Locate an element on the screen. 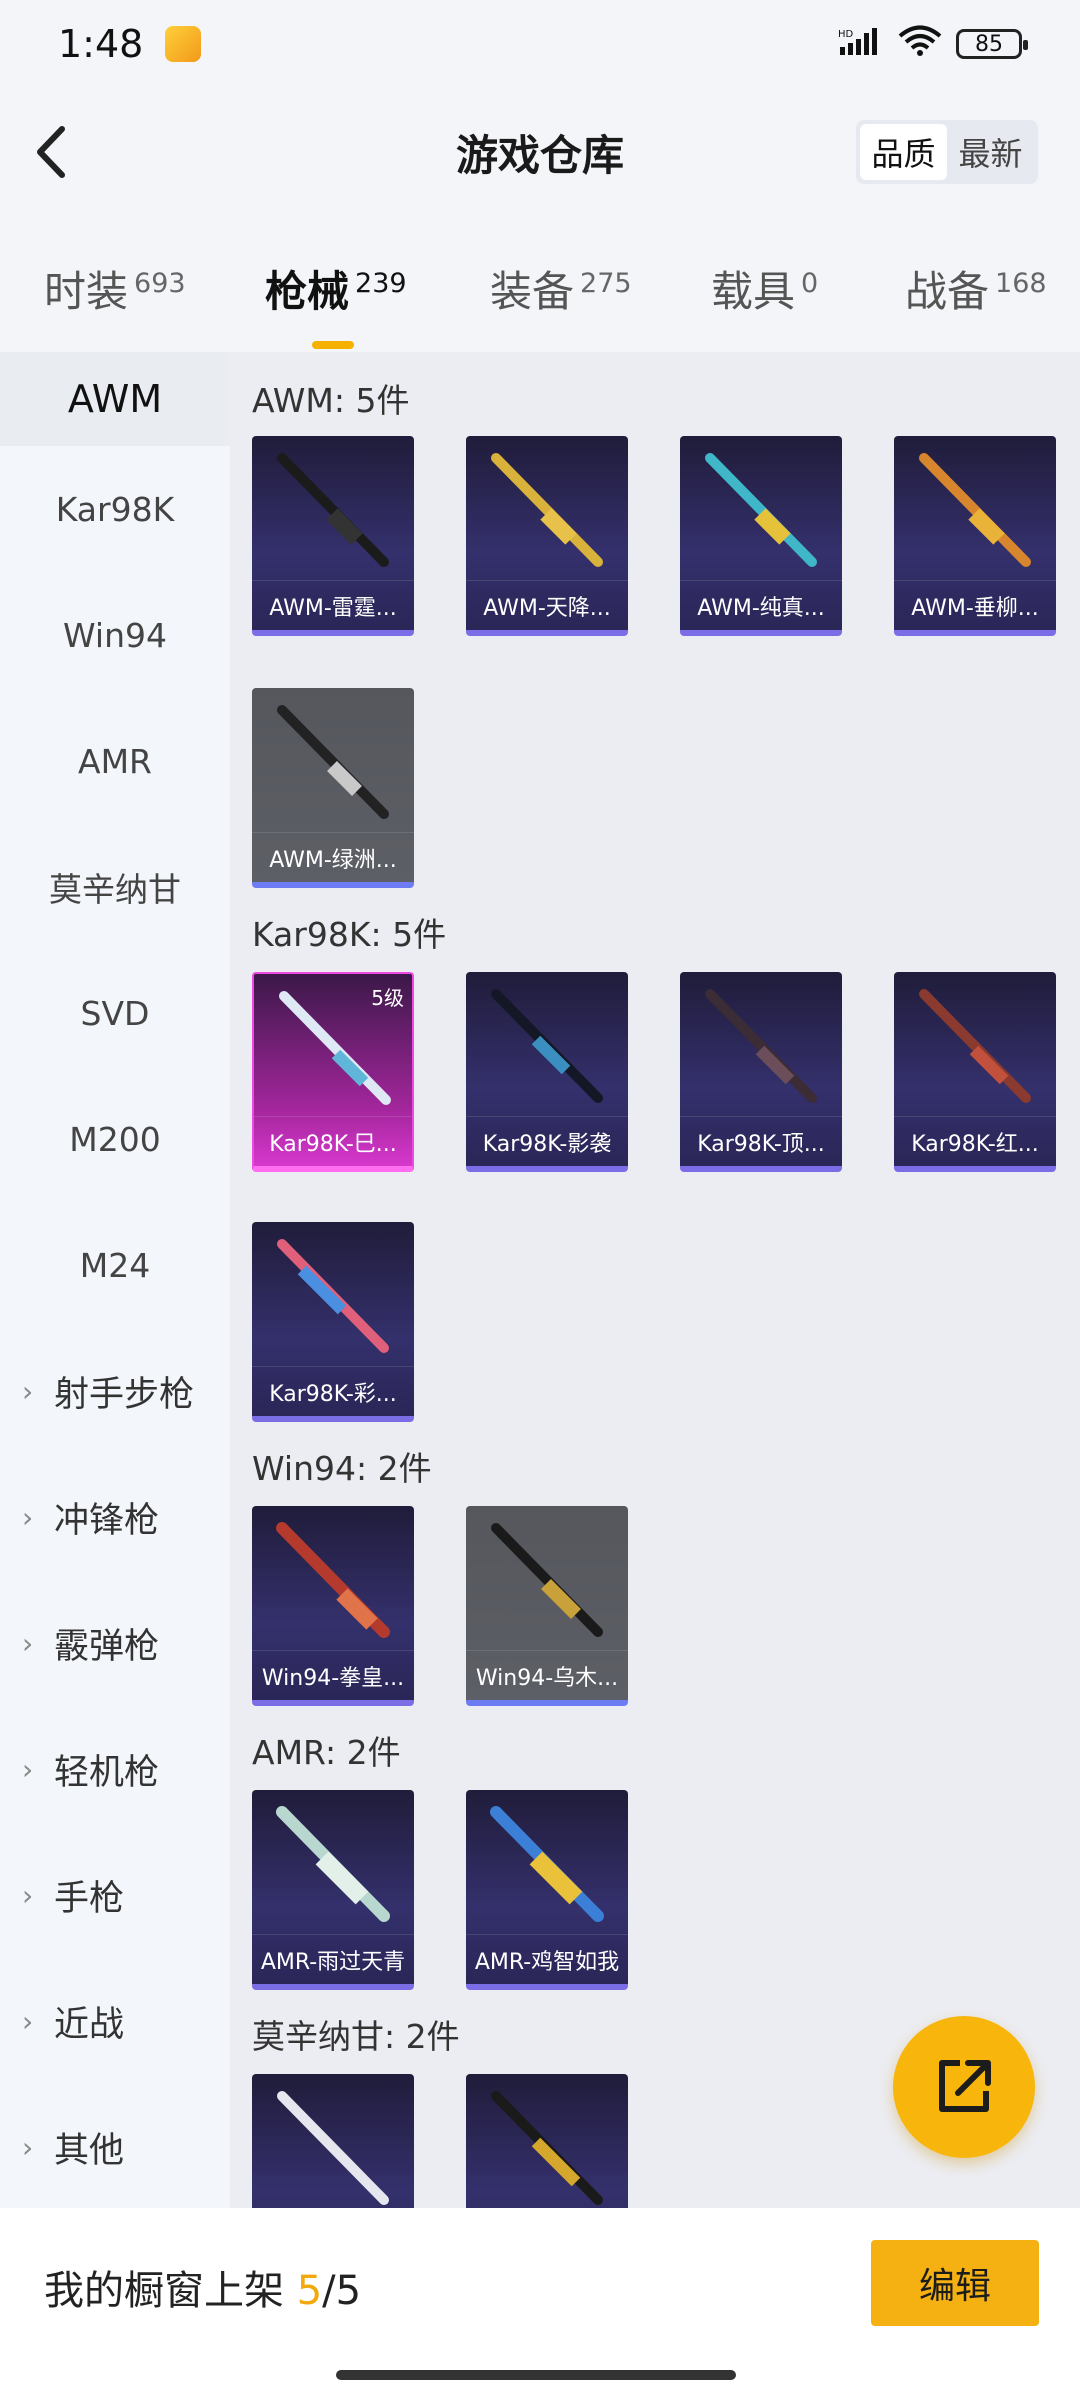  sidebar-group-pistol: › 手枪 is located at coordinates (115, 1895).